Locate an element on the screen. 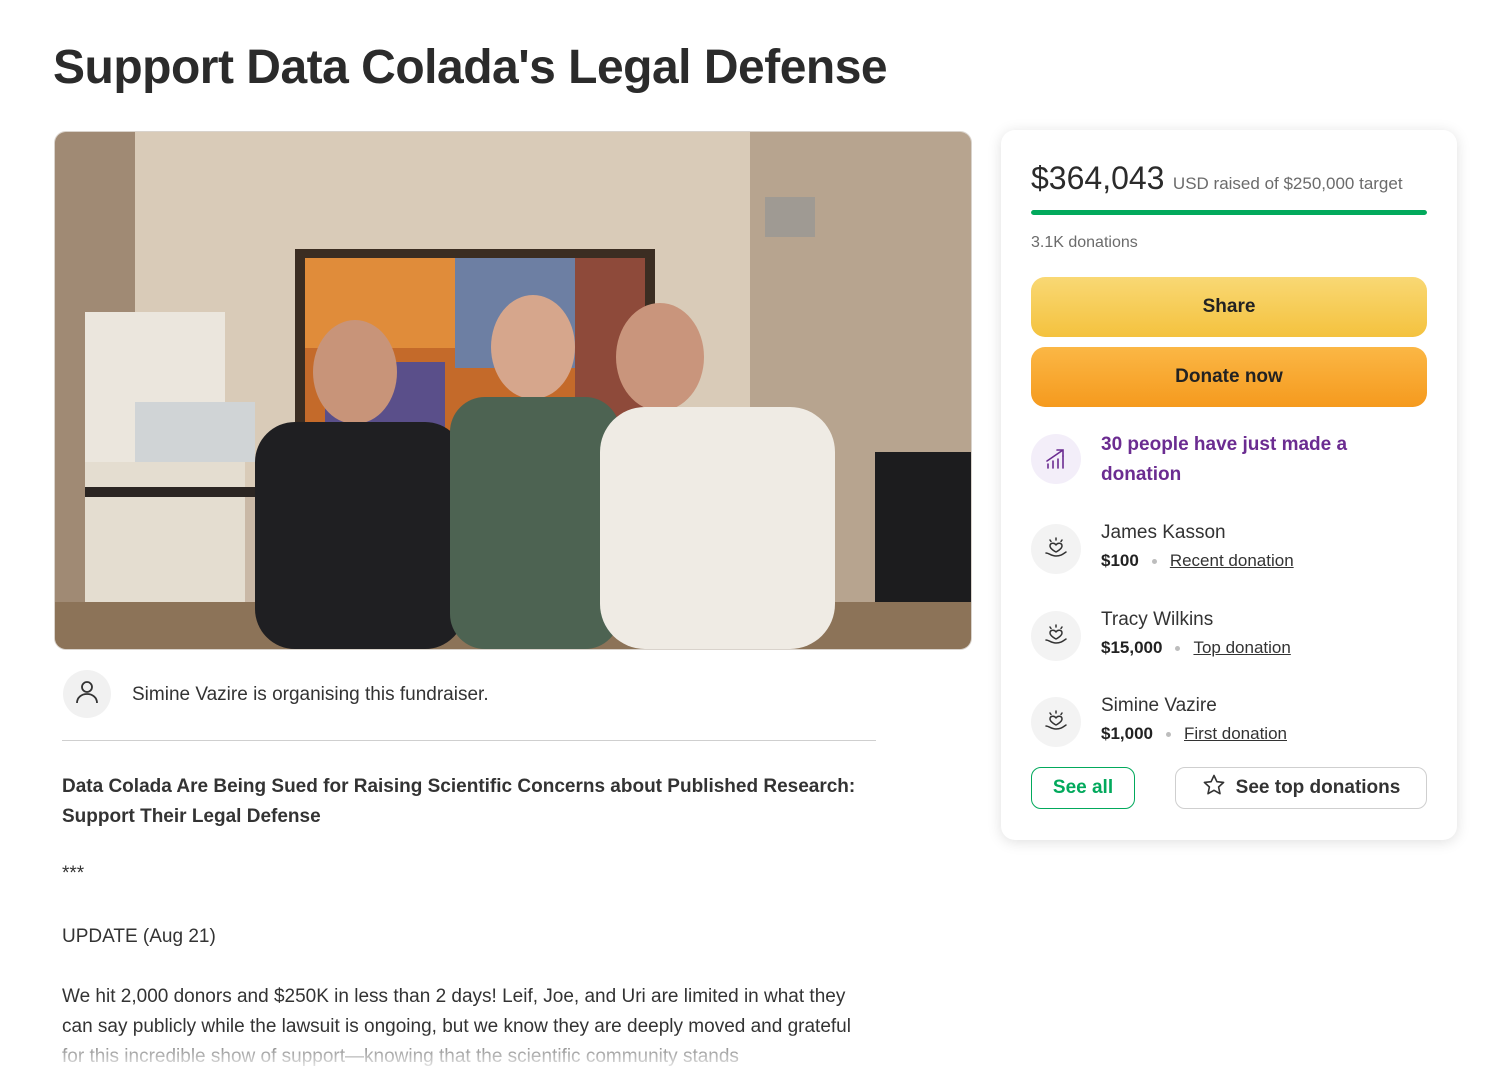 This screenshot has height=1072, width=1504. recent-activity-text: 30 people have just made a donation is located at coordinates (1224, 459).